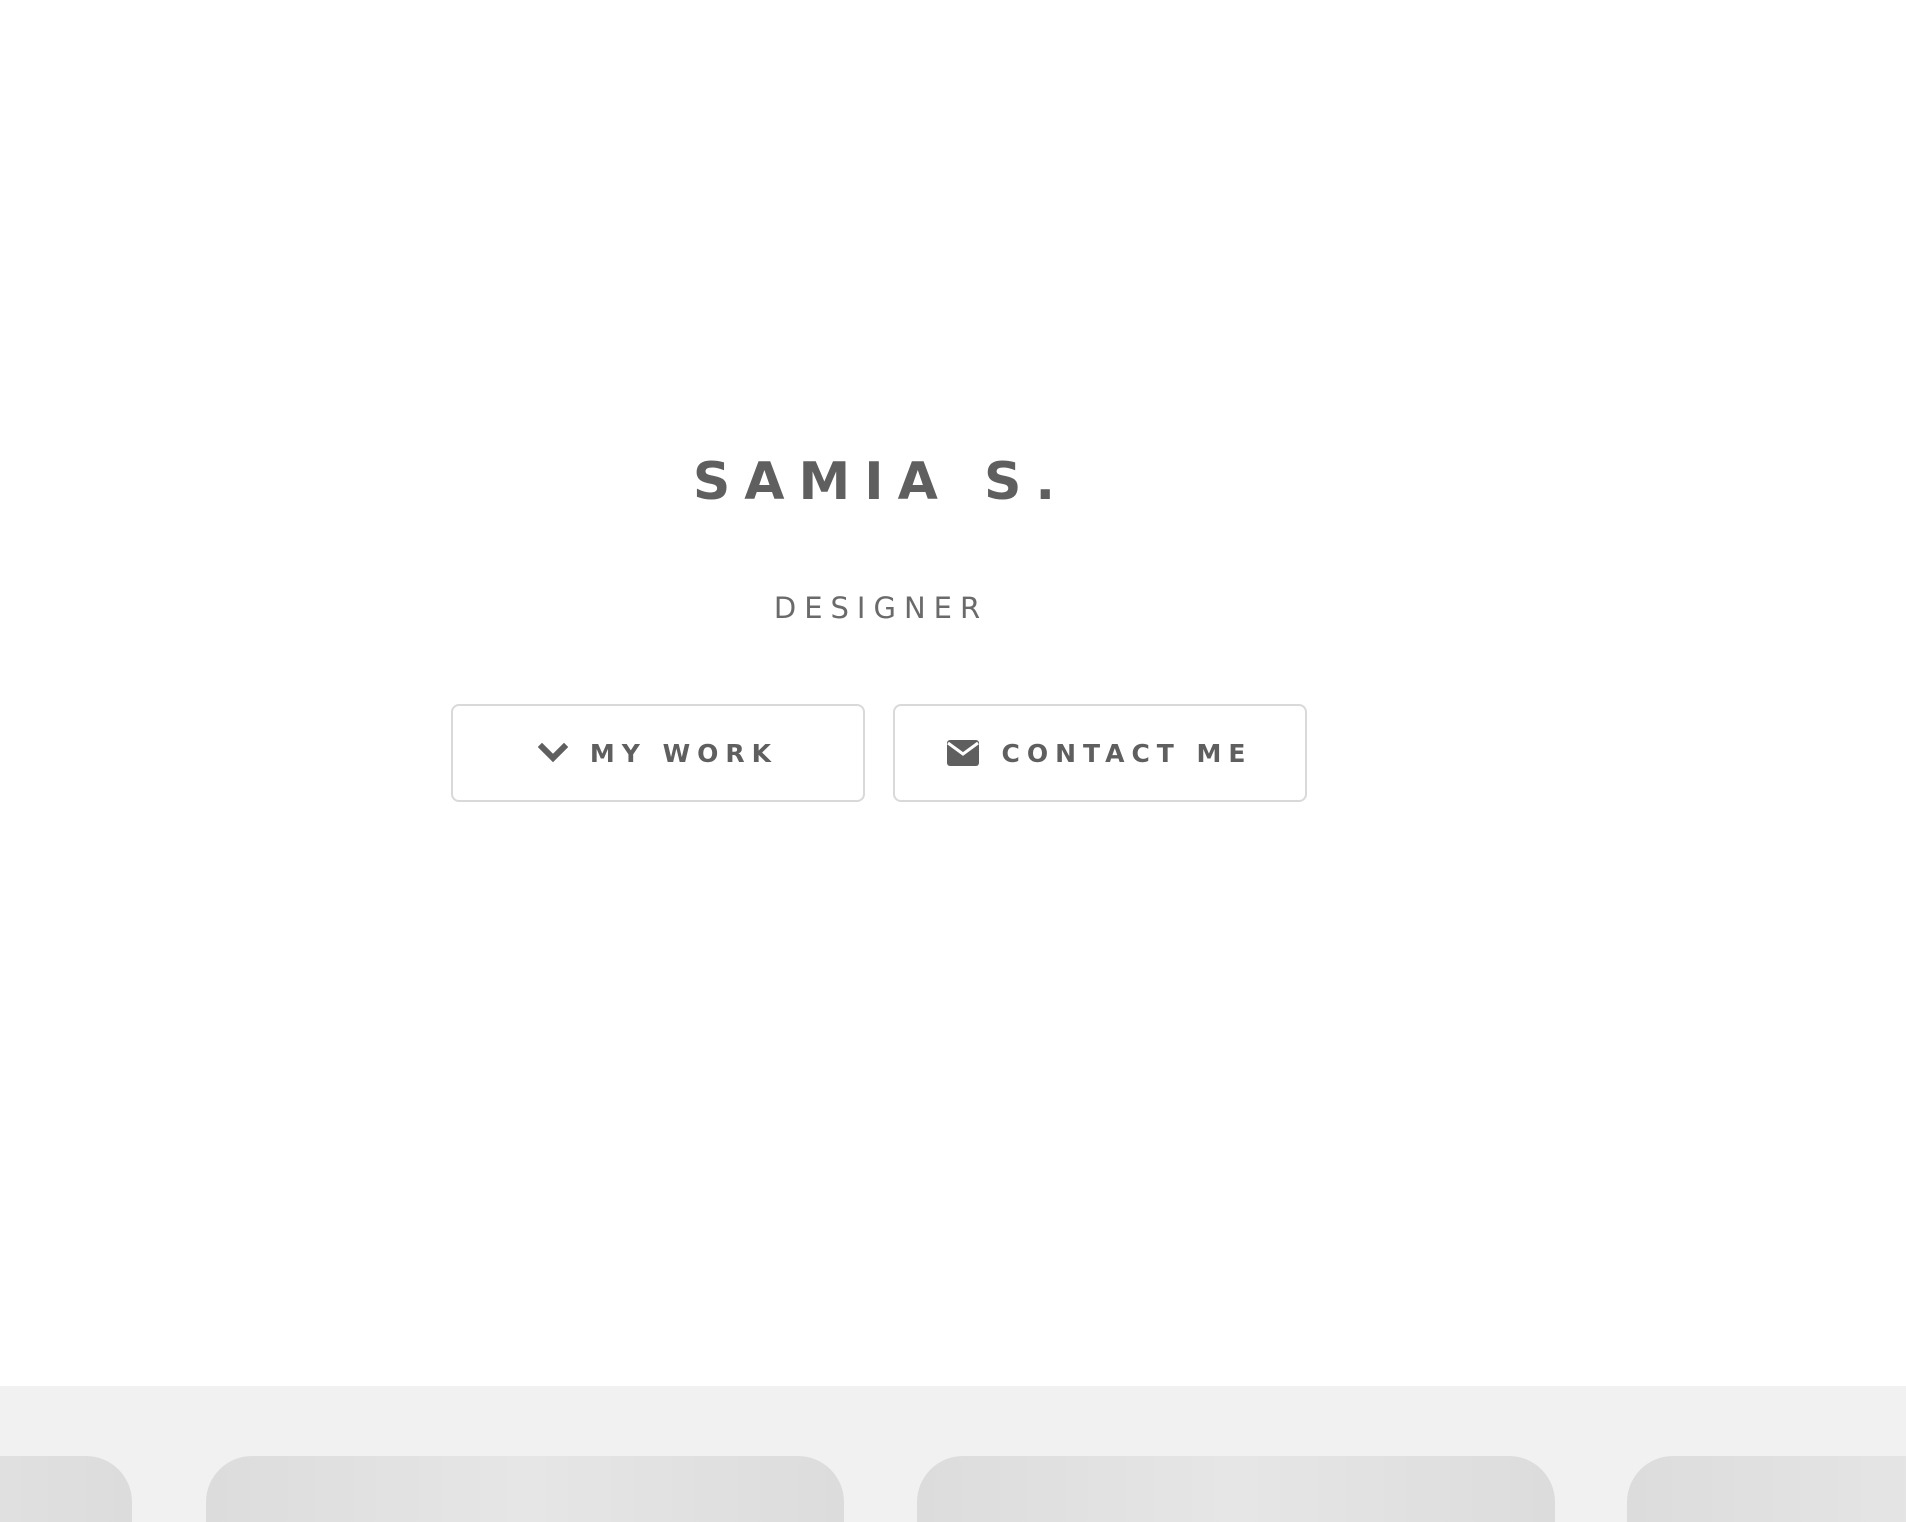 This screenshot has height=1522, width=1906. What do you see at coordinates (552, 753) in the screenshot?
I see `chevron-down-icon` at bounding box center [552, 753].